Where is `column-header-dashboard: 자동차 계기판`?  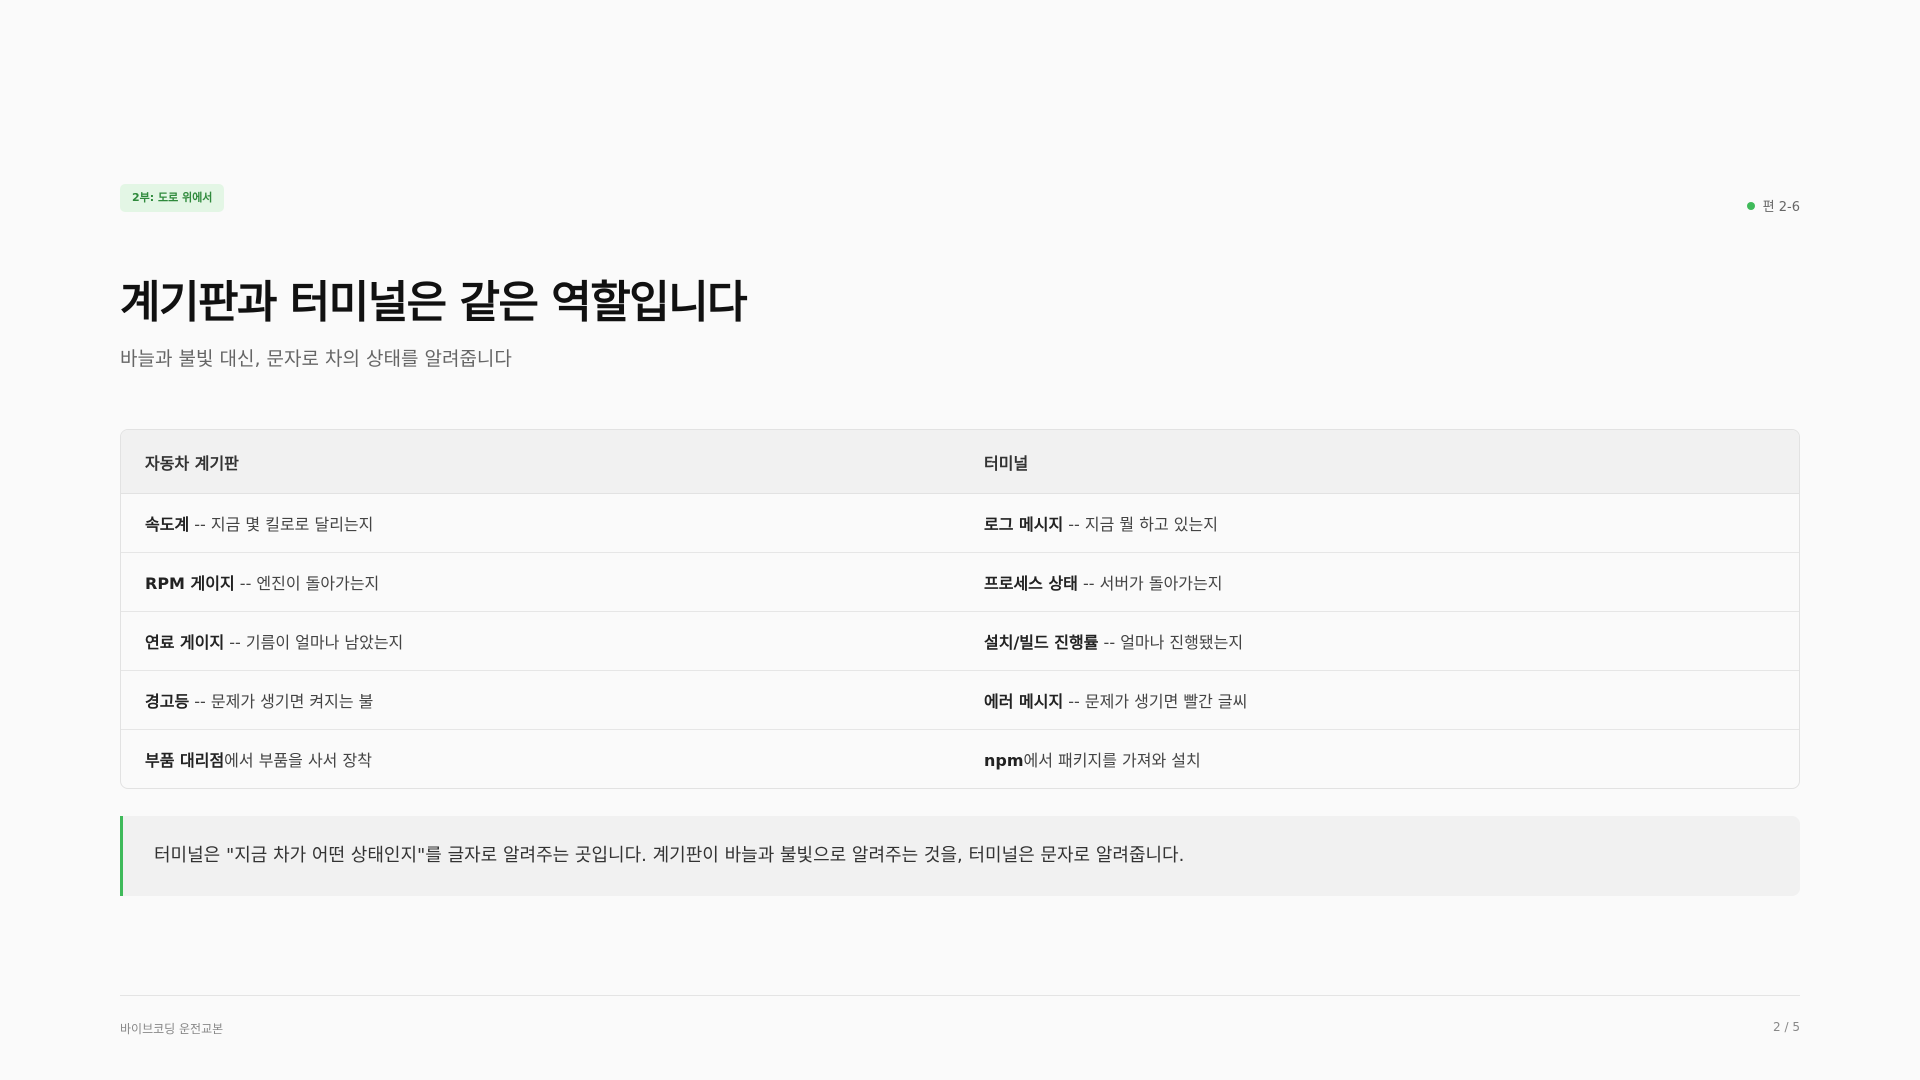 column-header-dashboard: 자동차 계기판 is located at coordinates (540, 462).